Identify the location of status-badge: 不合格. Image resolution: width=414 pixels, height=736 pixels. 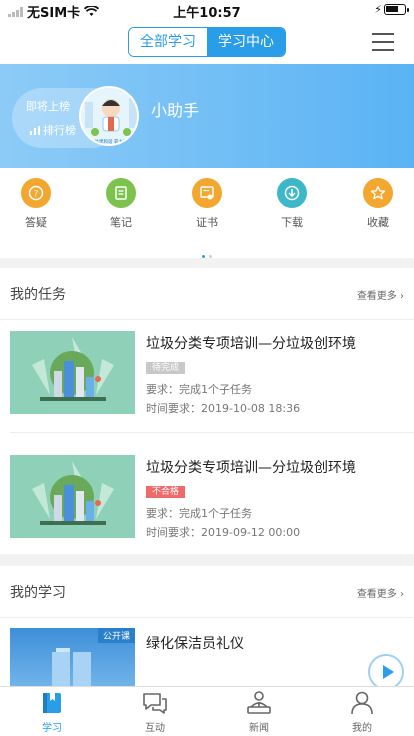
(166, 492).